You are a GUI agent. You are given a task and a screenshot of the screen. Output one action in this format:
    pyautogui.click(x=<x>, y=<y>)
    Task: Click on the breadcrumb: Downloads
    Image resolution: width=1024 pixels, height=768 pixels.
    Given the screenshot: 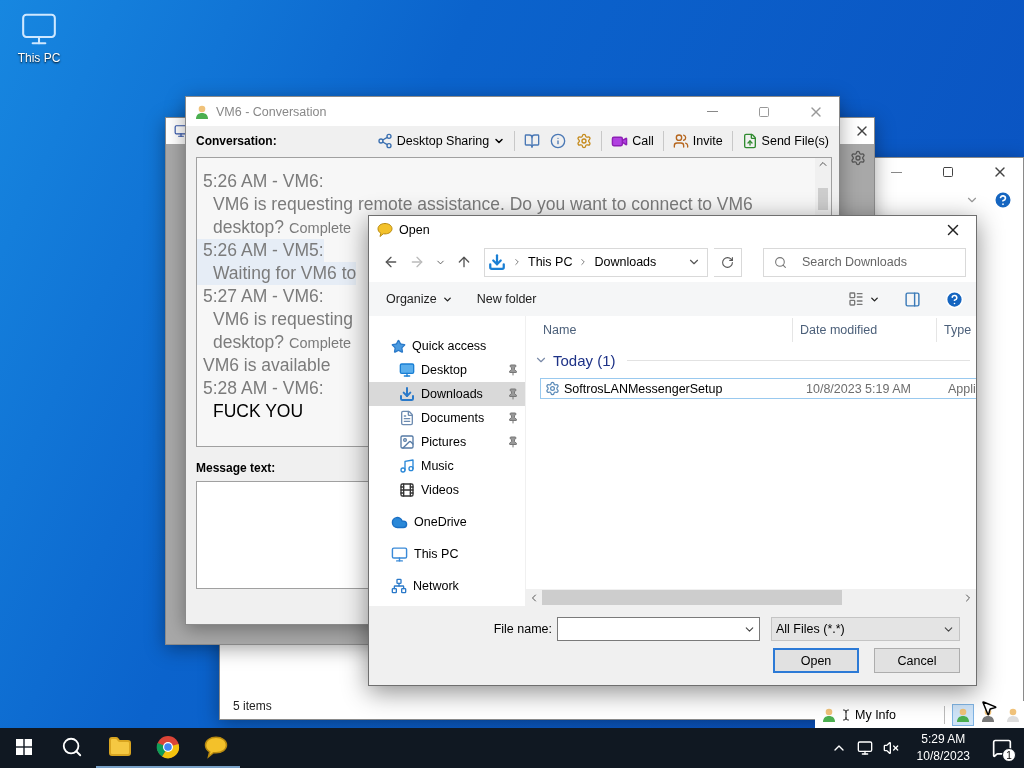 What is the action you would take?
    pyautogui.click(x=625, y=262)
    